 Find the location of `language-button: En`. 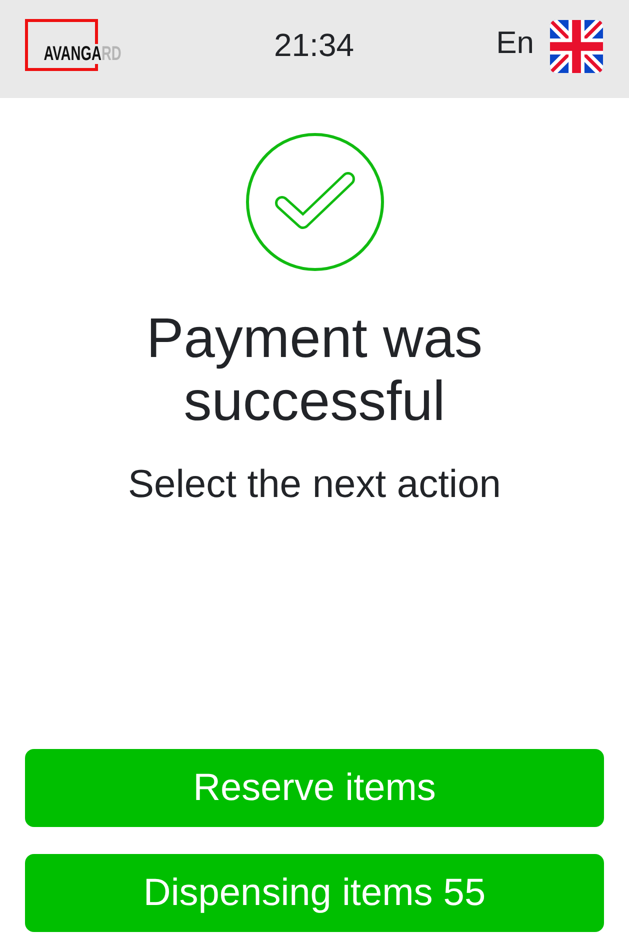

language-button: En is located at coordinates (549, 49).